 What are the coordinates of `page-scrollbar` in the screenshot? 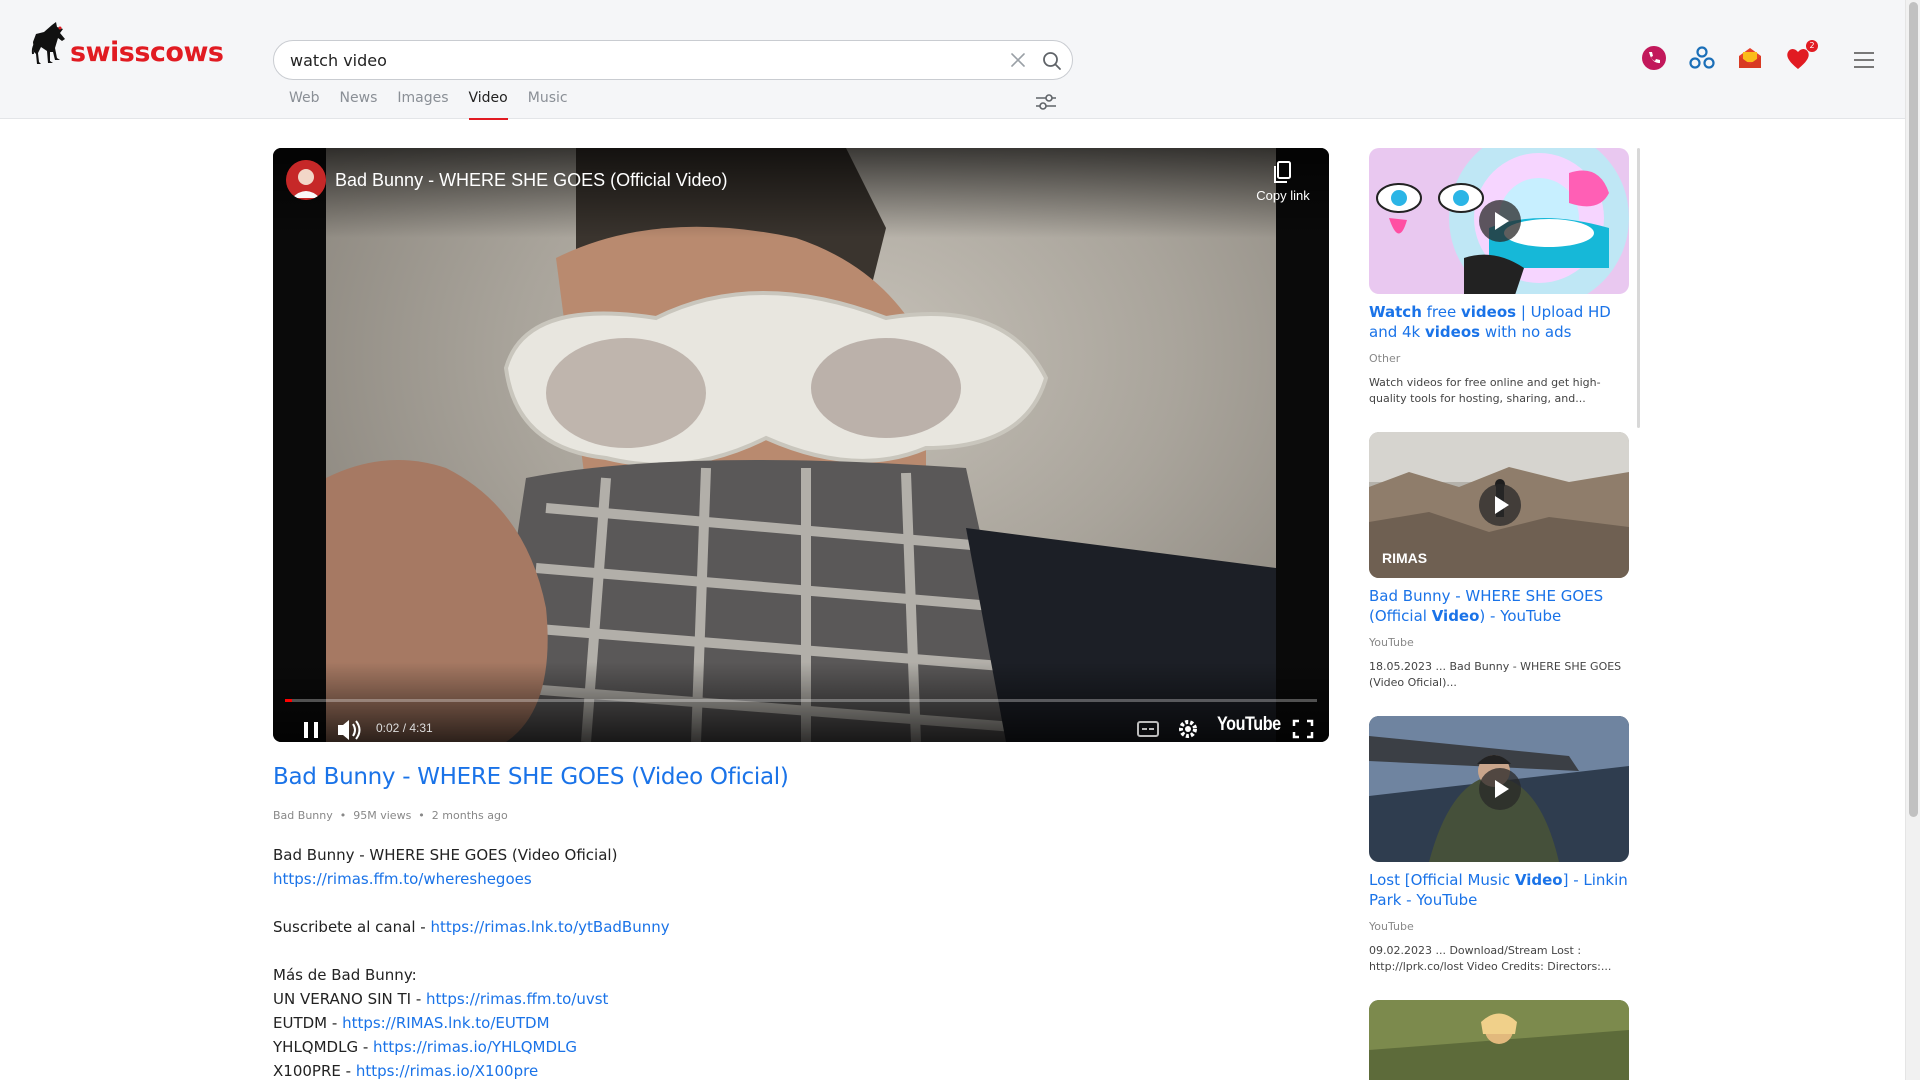 It's located at (1912, 540).